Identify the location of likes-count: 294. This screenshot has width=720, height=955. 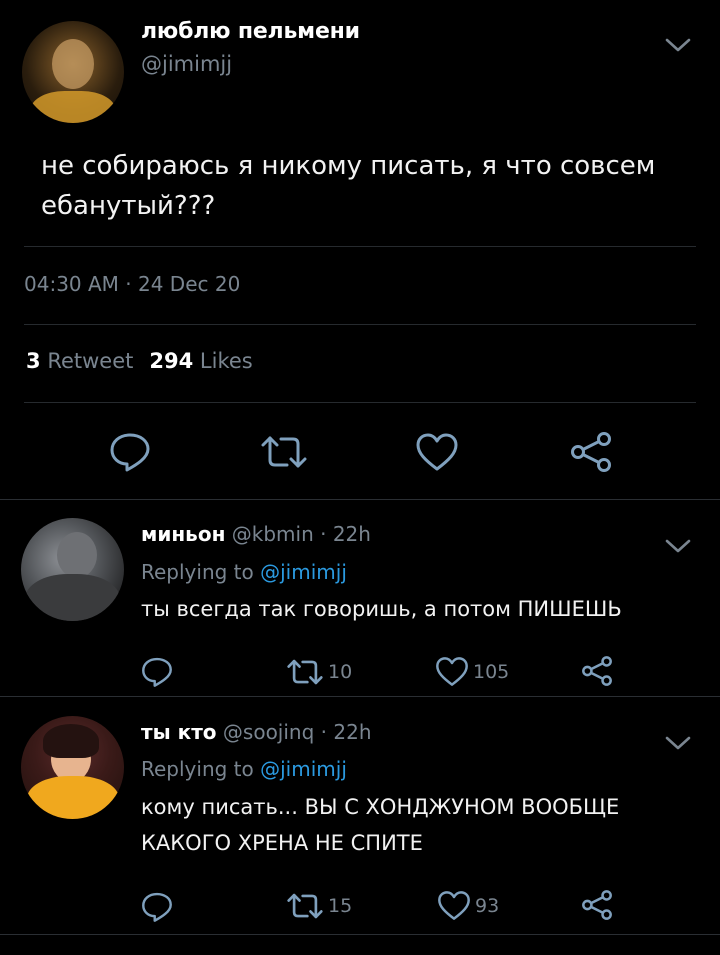
(171, 361).